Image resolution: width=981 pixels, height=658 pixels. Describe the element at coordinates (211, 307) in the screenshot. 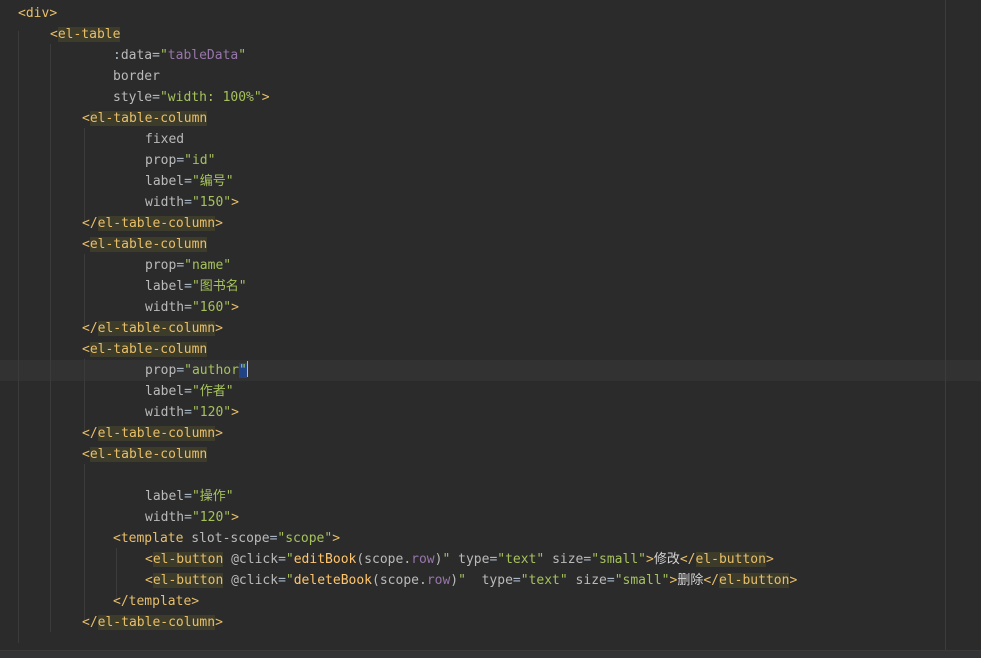

I see `code-token: "160"` at that location.